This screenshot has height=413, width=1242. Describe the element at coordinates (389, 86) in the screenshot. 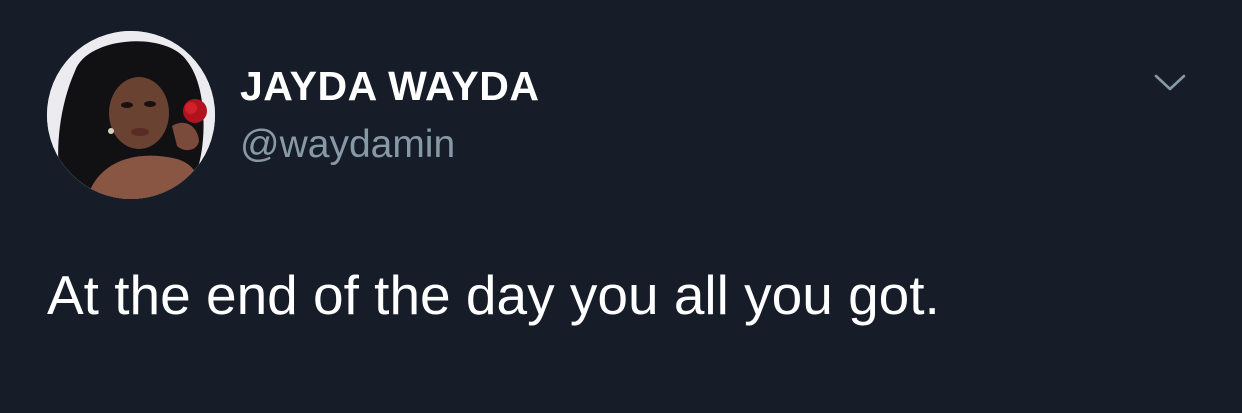

I see `author-display-name: JAYDA WAYDA` at that location.